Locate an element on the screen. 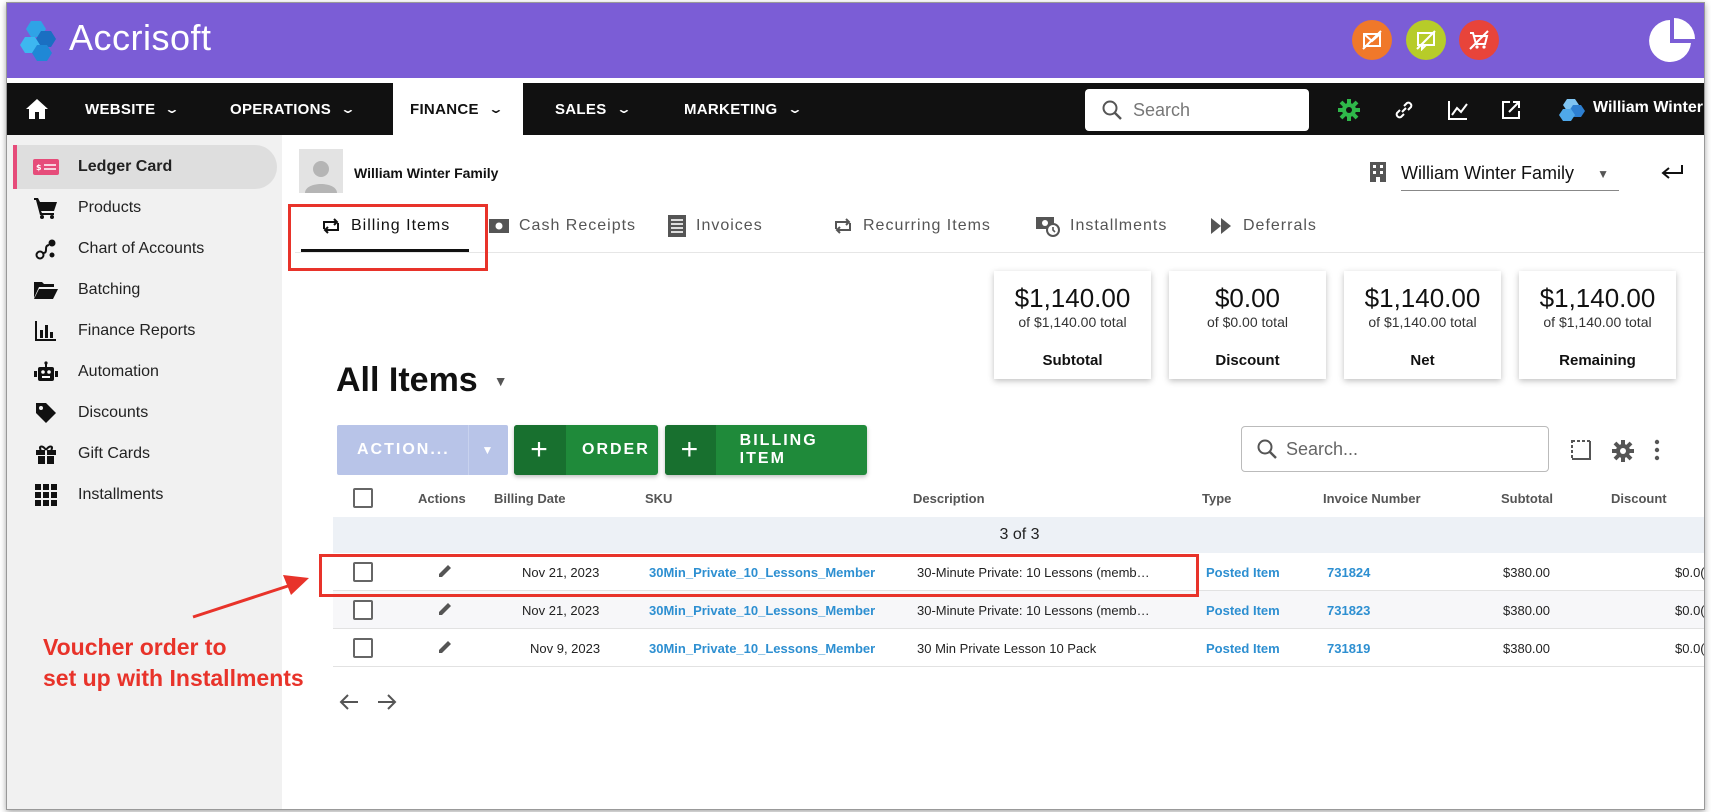 The width and height of the screenshot is (1711, 812). column-header-subtotal: Subtotal is located at coordinates (1527, 498).